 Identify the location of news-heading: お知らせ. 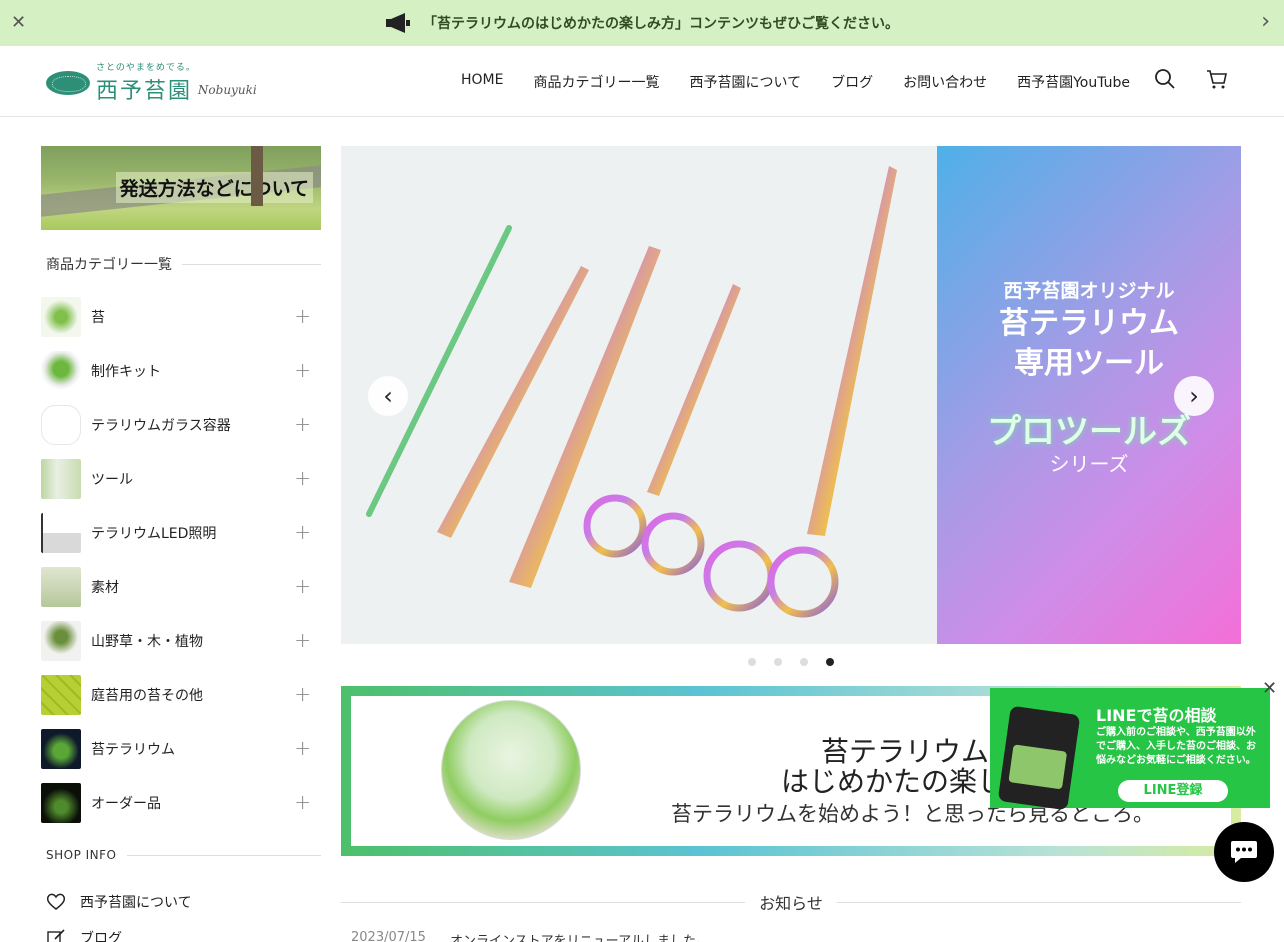
(791, 902).